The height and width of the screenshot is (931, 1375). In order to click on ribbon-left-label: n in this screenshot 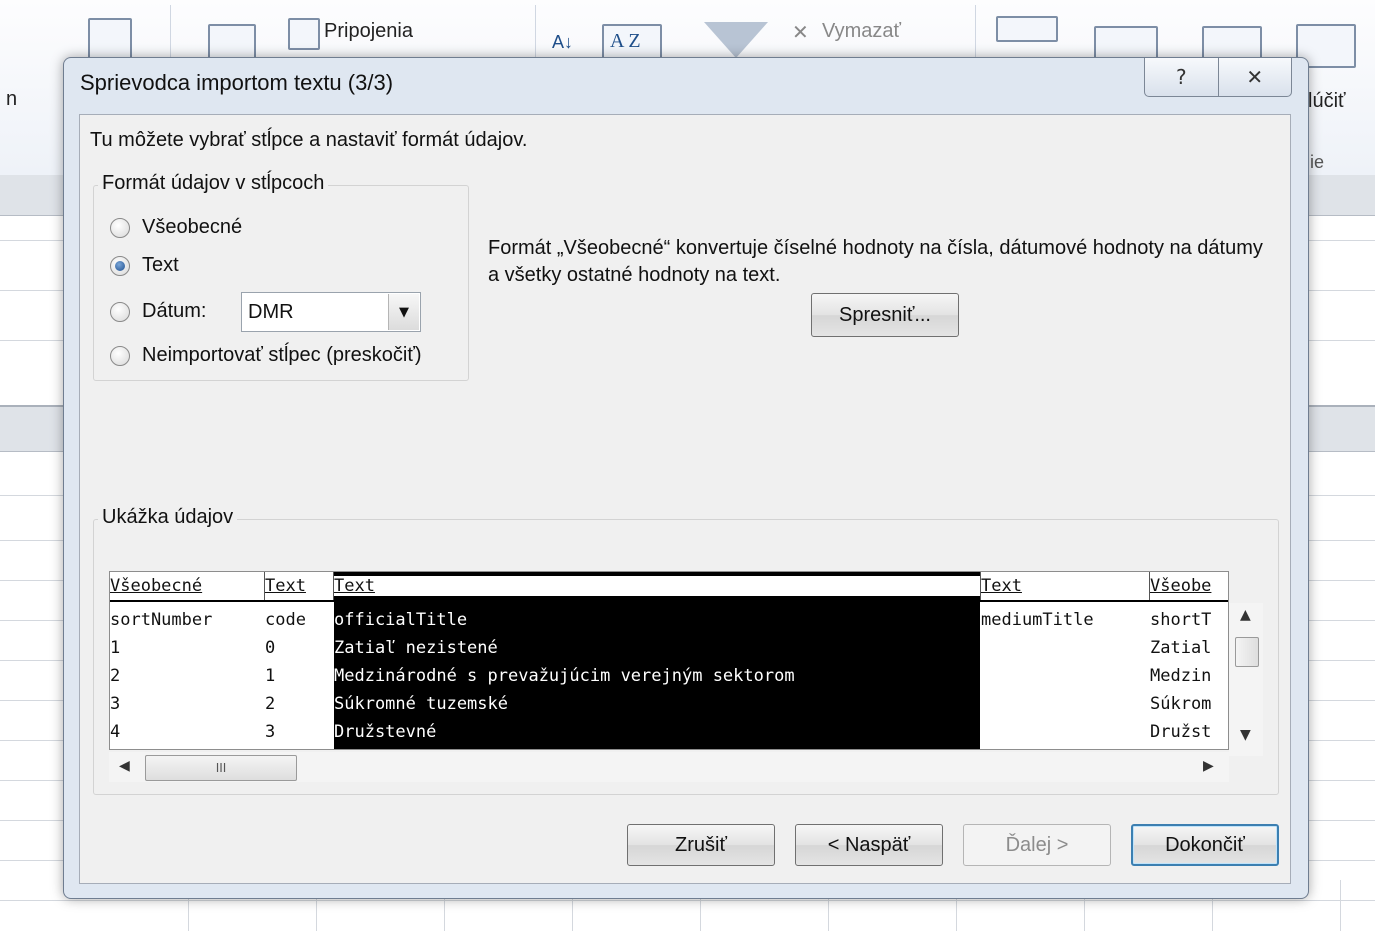, I will do `click(12, 99)`.